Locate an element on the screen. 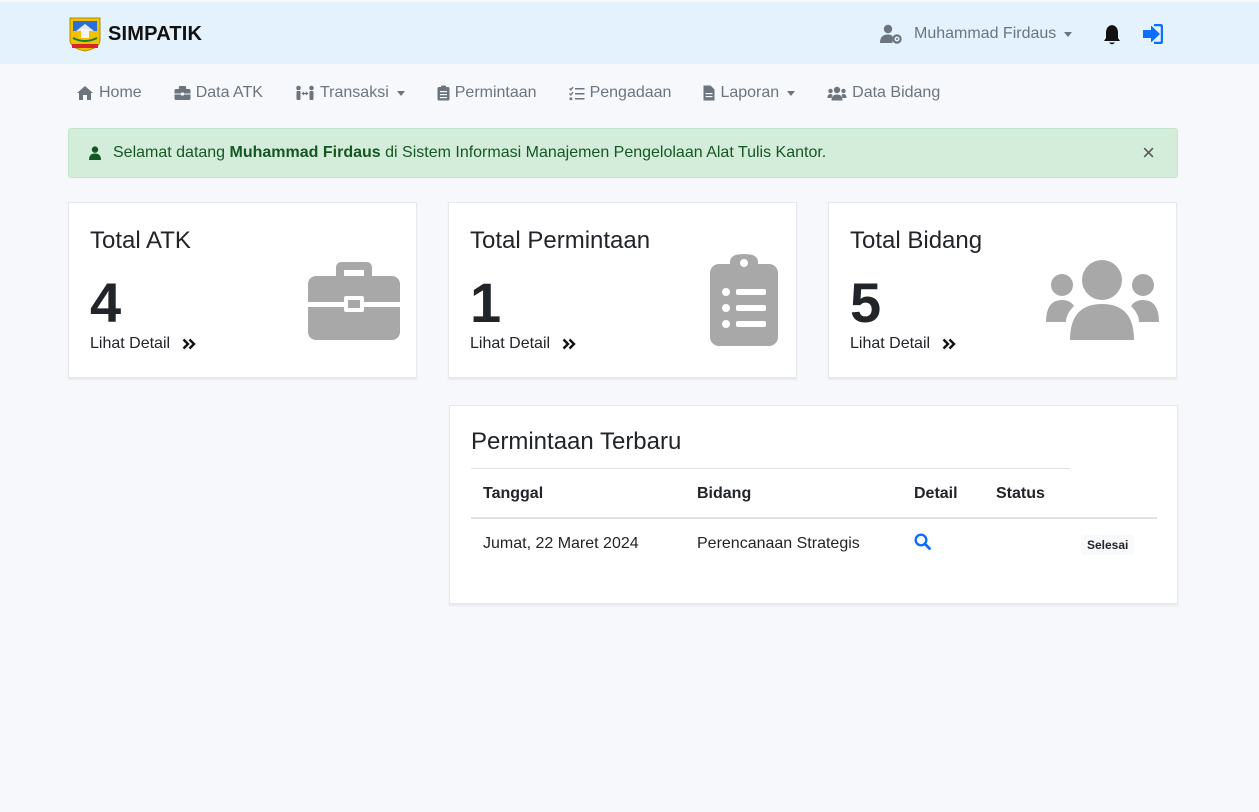 The image size is (1259, 812). column-header-detail: Detail is located at coordinates (936, 493).